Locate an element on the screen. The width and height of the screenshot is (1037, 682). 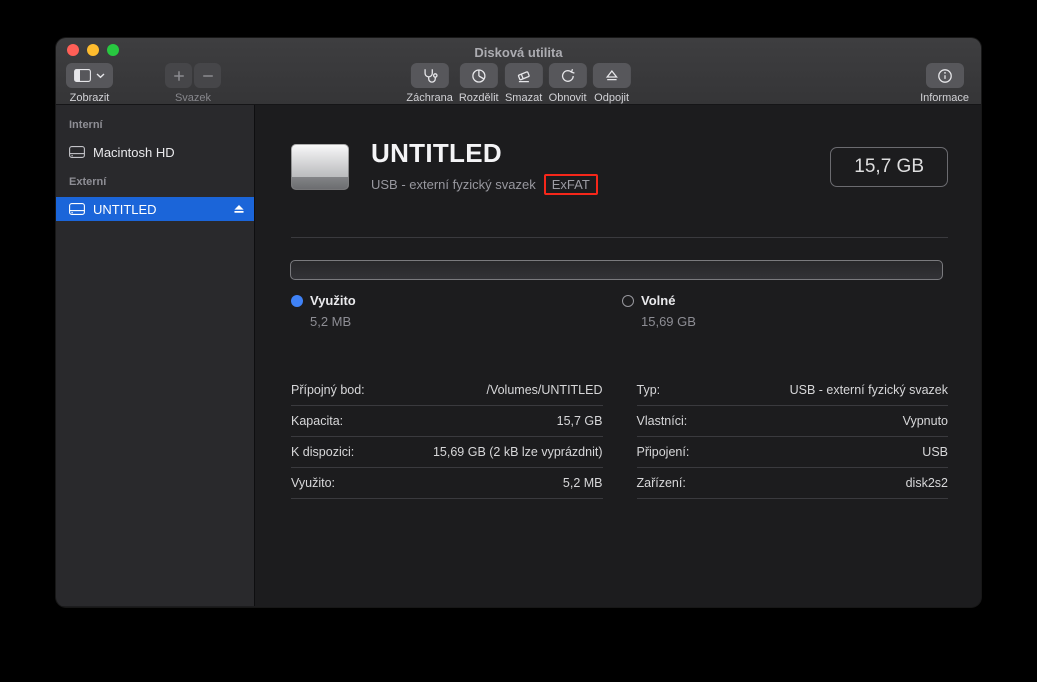
erase-label: Smazat is located at coordinates (523, 98).